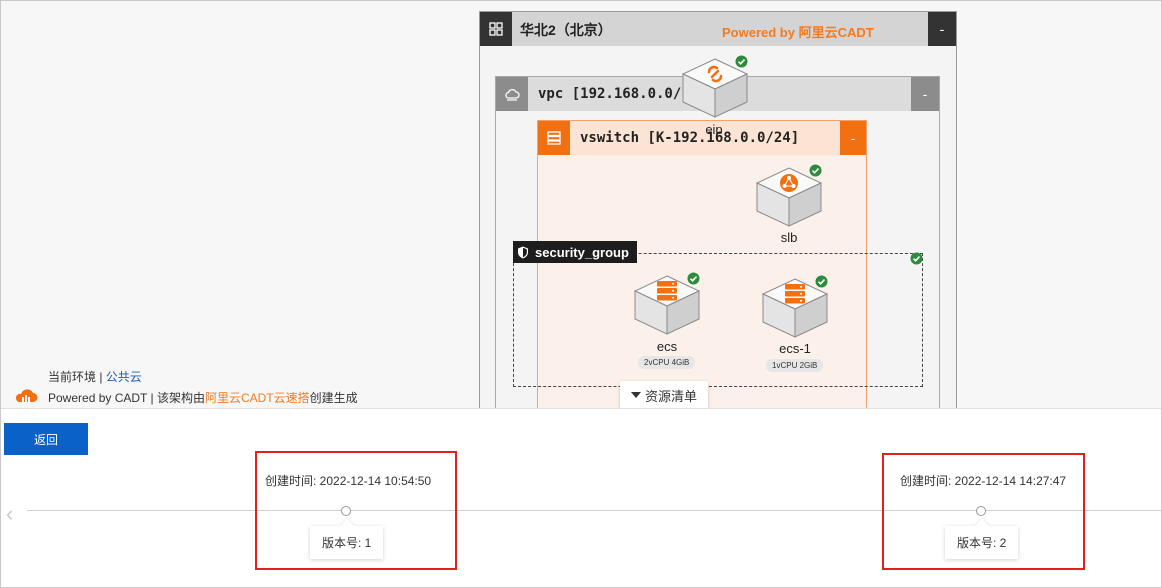  What do you see at coordinates (789, 237) in the screenshot?
I see `slb-label: slb` at bounding box center [789, 237].